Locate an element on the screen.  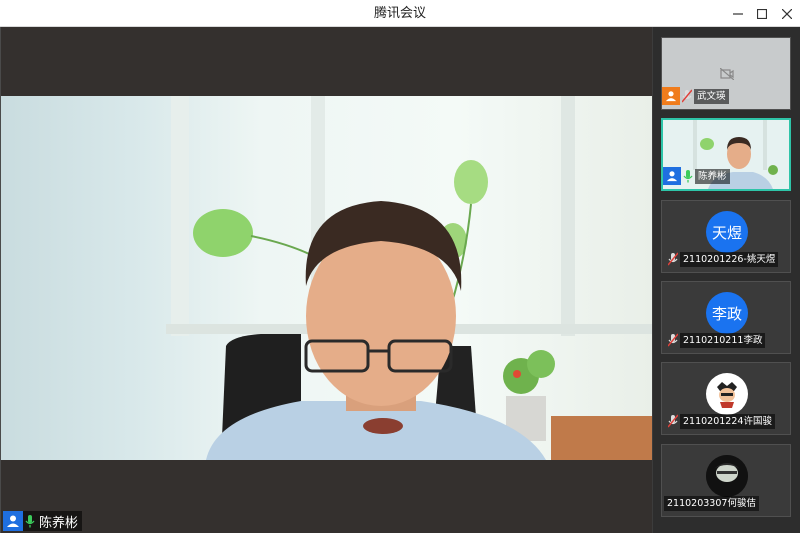
window-title: 腾讯会议 is located at coordinates (399, 13).